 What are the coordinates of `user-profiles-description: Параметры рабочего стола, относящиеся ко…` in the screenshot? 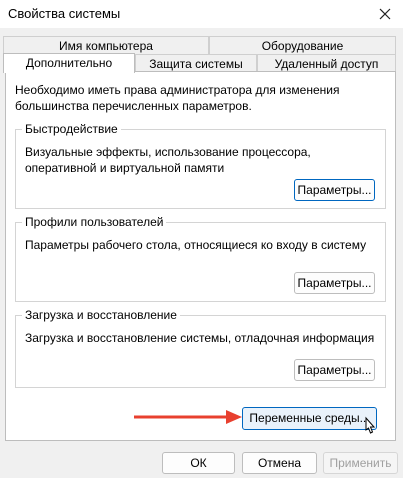 It's located at (196, 245).